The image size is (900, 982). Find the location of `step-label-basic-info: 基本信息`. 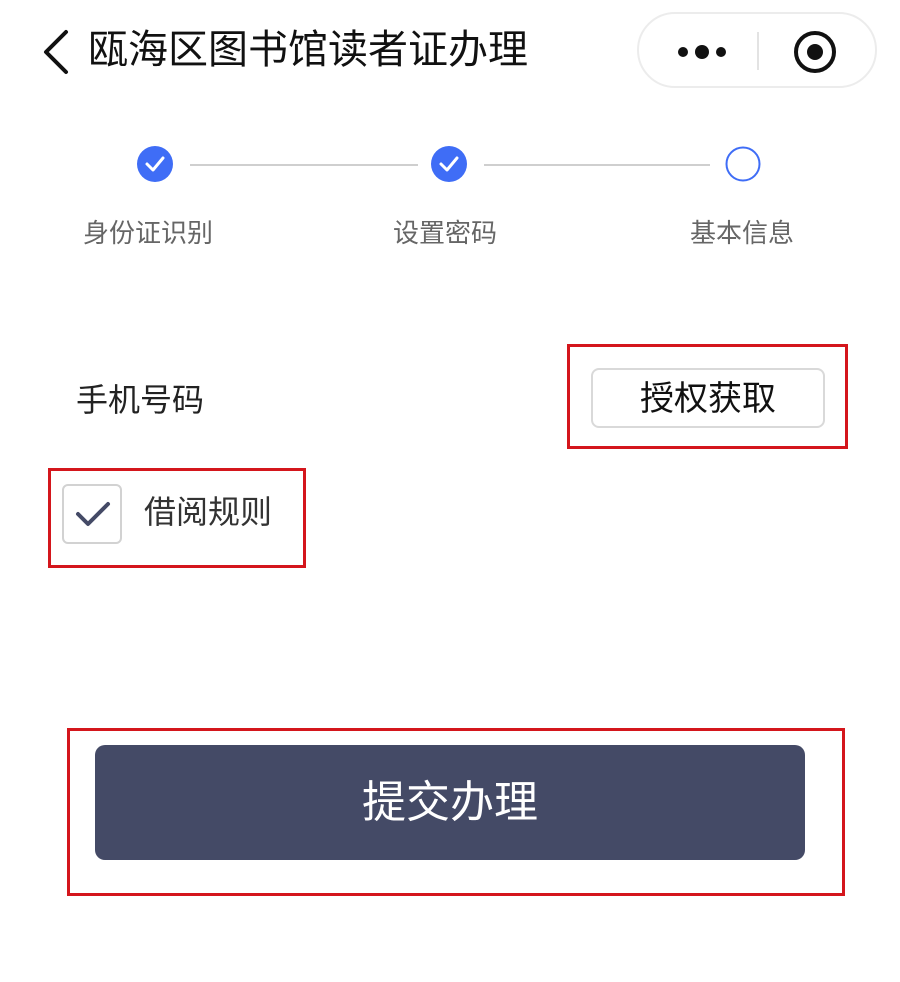

step-label-basic-info: 基本信息 is located at coordinates (741, 234).